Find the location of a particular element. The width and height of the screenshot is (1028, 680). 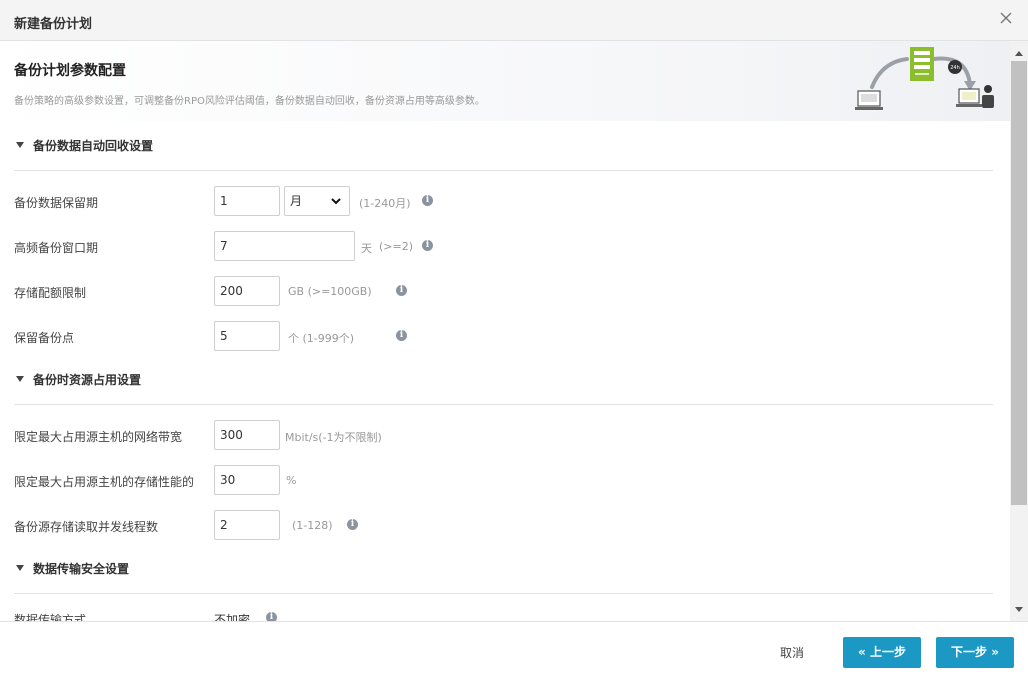

transfer-mode-value: 不加密 is located at coordinates (232, 616).